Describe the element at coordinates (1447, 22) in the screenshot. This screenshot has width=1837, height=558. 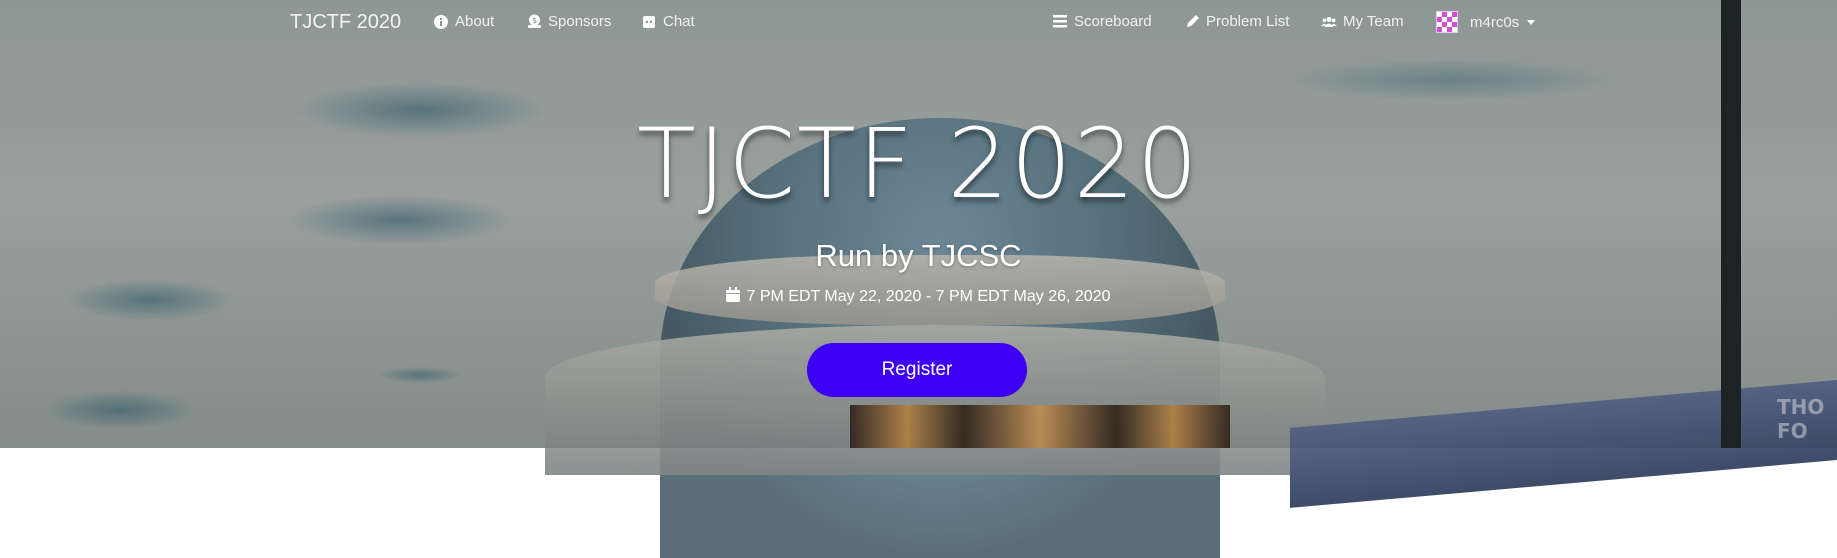
I see `avatar` at that location.